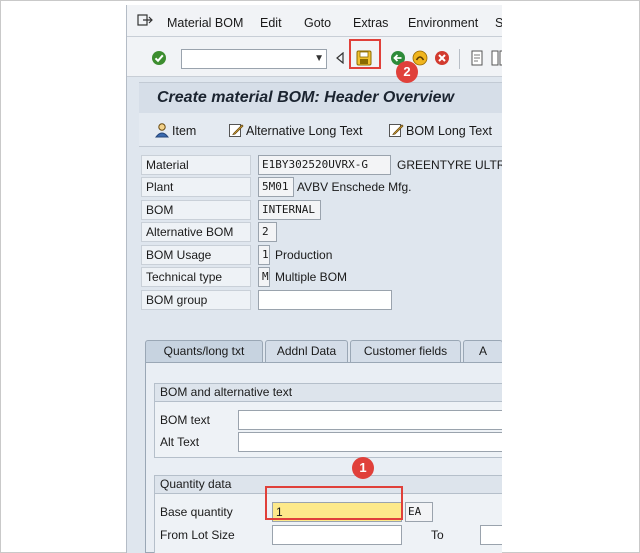  What do you see at coordinates (304, 255) in the screenshot?
I see `bom-usage-description: Production` at bounding box center [304, 255].